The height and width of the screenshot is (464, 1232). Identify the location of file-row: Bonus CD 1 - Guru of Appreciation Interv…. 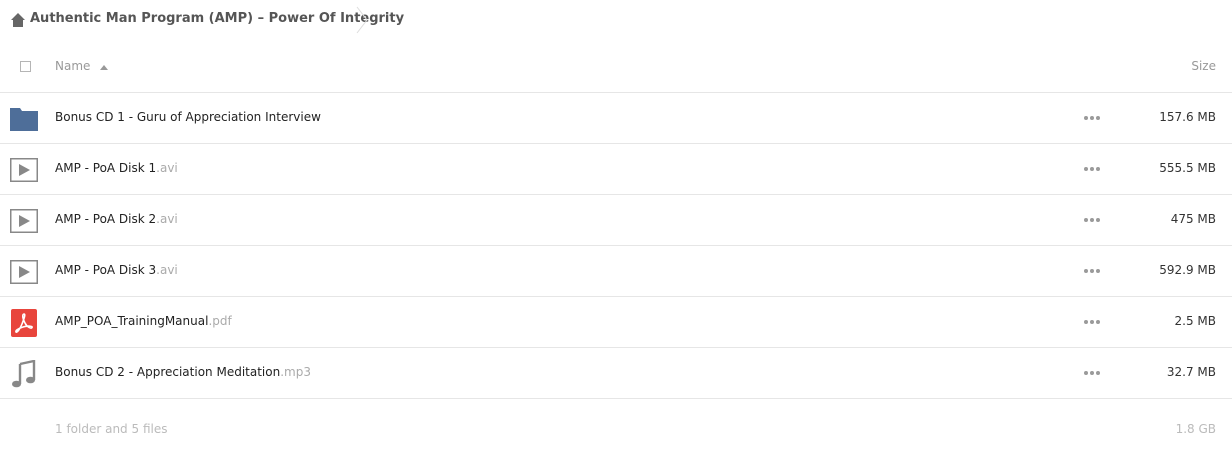
(616, 118).